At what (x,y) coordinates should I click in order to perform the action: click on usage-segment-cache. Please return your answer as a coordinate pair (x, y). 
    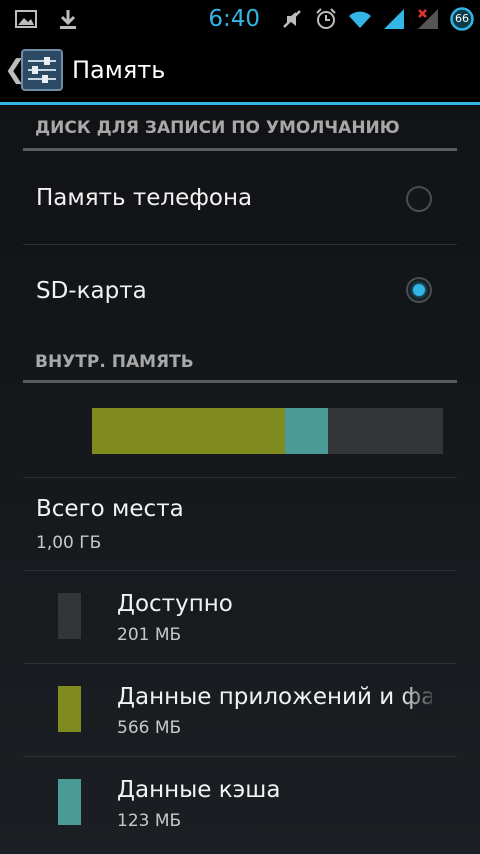
    Looking at the image, I should click on (306, 431).